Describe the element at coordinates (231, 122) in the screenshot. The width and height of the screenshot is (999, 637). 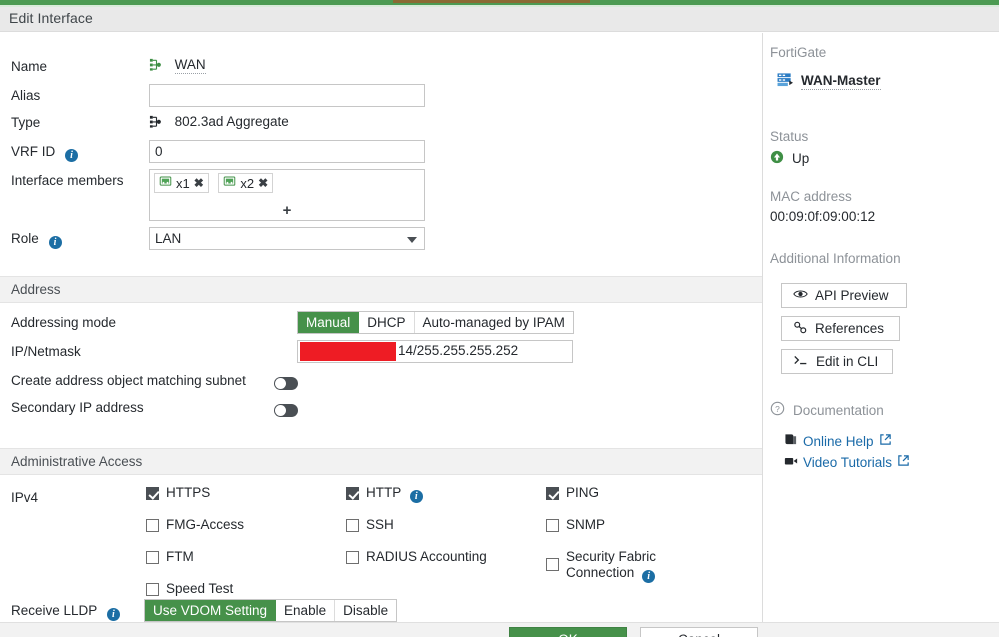
I see `type-value: 802.3ad Aggregate` at that location.